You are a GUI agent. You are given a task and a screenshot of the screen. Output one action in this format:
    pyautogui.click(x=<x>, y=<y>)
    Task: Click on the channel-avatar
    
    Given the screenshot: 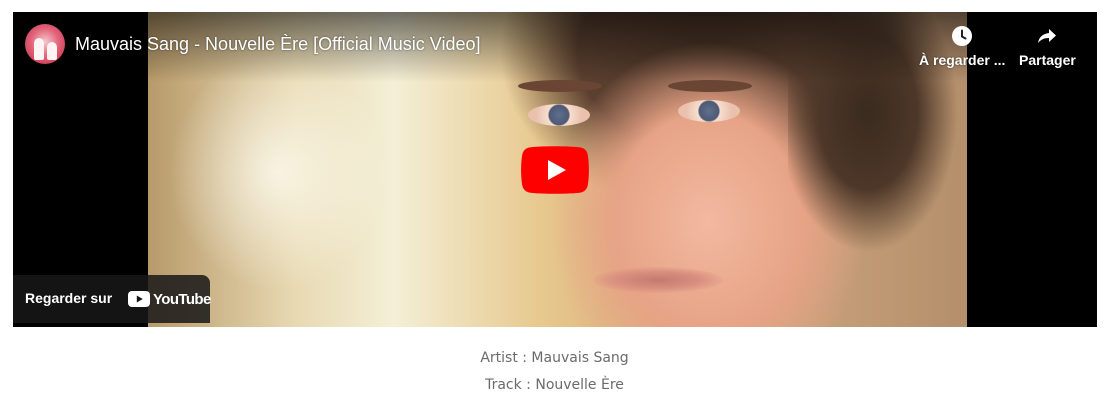 What is the action you would take?
    pyautogui.click(x=45, y=44)
    